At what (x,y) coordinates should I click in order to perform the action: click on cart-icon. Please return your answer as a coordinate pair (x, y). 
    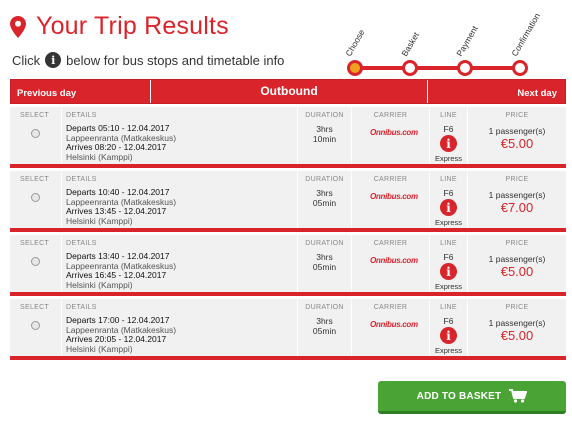
    Looking at the image, I should click on (518, 396).